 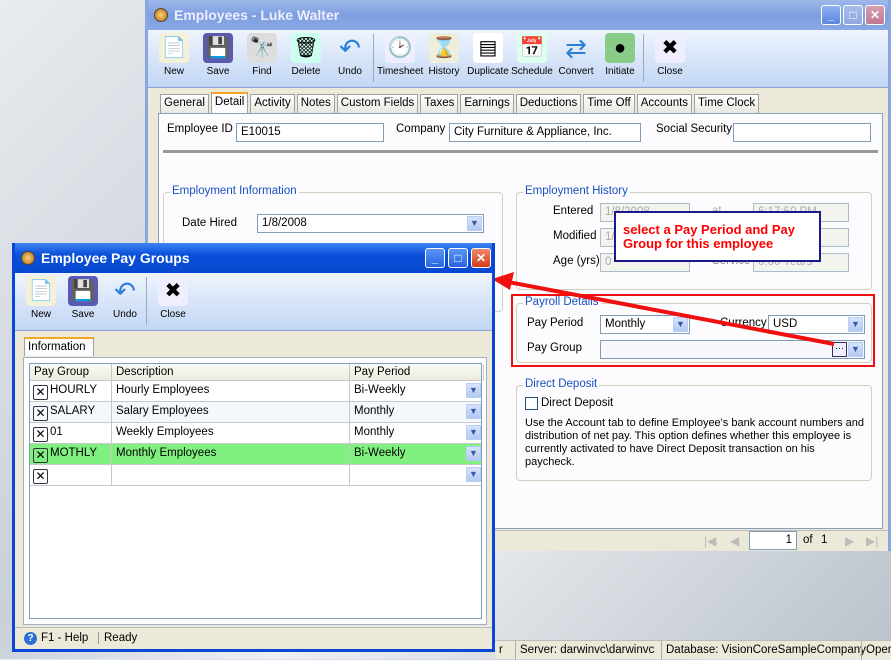 What do you see at coordinates (545, 132) in the screenshot?
I see `company-field: City Furniture & Appliance, Inc.` at bounding box center [545, 132].